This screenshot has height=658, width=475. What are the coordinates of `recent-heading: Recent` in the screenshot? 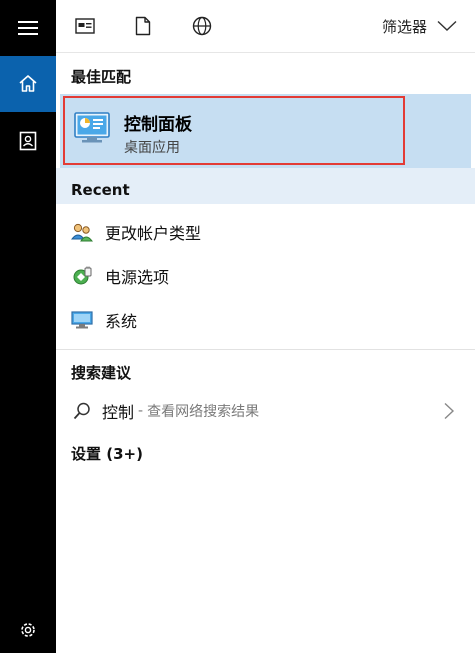 It's located at (100, 190).